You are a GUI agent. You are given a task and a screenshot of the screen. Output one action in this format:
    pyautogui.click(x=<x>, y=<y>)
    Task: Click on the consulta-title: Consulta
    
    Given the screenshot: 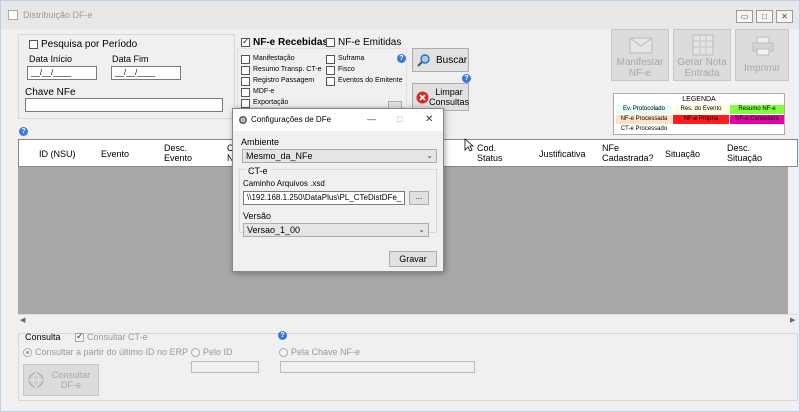 What is the action you would take?
    pyautogui.click(x=43, y=337)
    